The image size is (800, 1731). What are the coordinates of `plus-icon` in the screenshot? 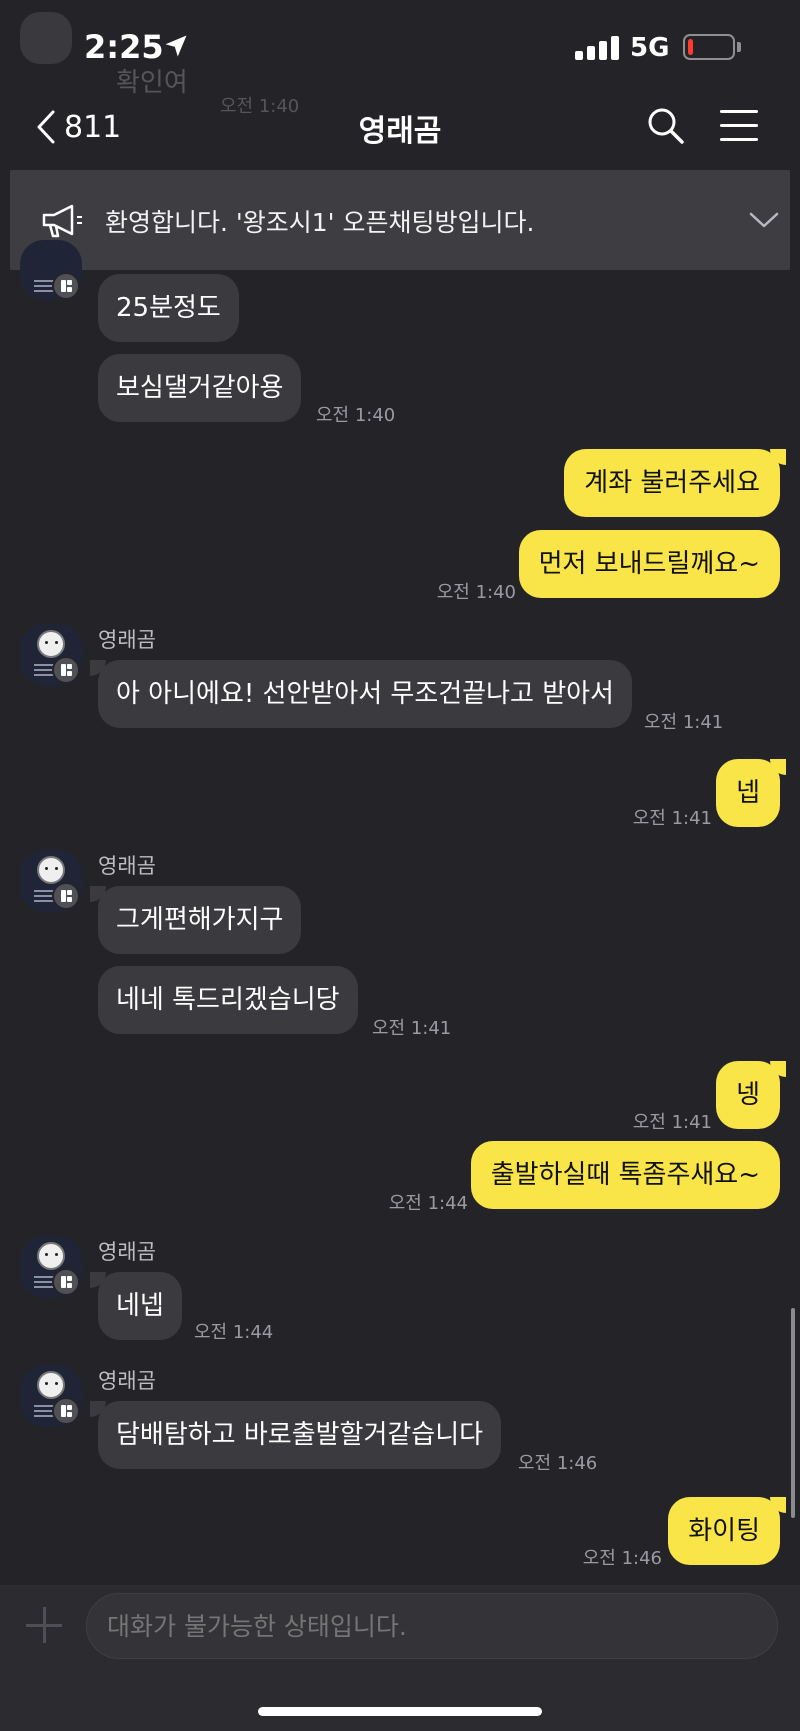 It's located at (44, 1625).